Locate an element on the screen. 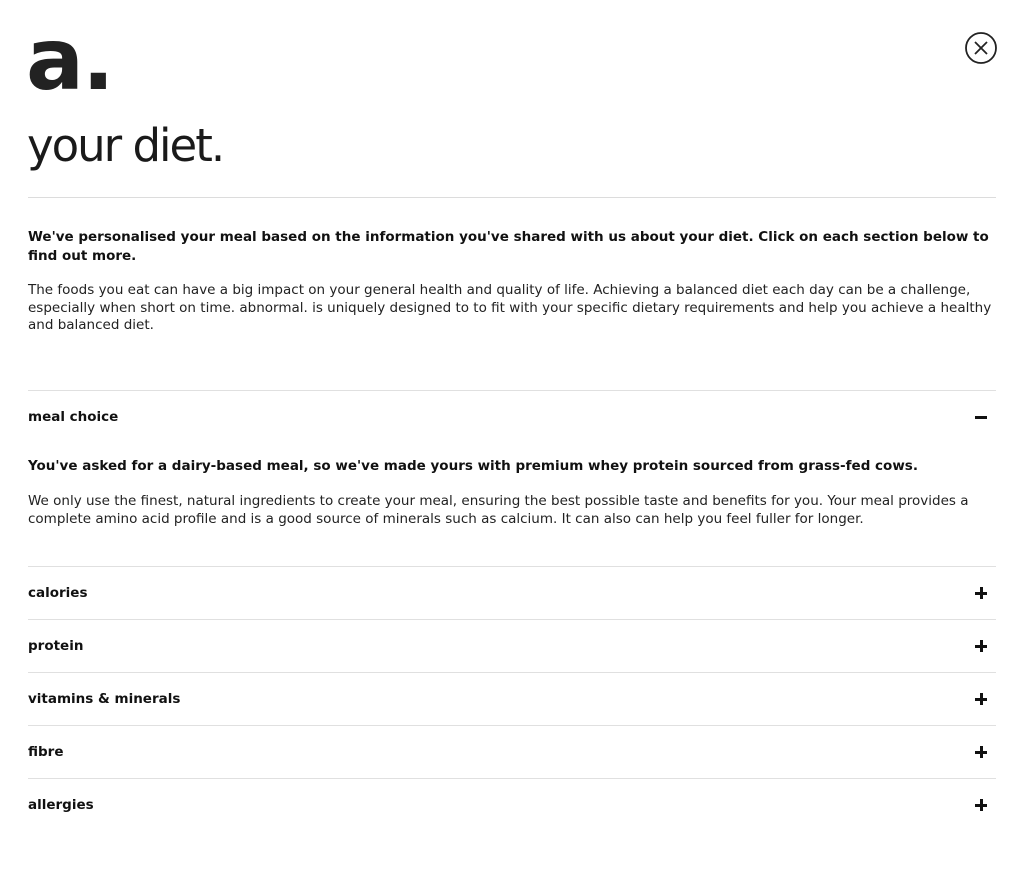 The width and height of the screenshot is (1024, 871). accordion-item-allergies: allergies is located at coordinates (512, 804).